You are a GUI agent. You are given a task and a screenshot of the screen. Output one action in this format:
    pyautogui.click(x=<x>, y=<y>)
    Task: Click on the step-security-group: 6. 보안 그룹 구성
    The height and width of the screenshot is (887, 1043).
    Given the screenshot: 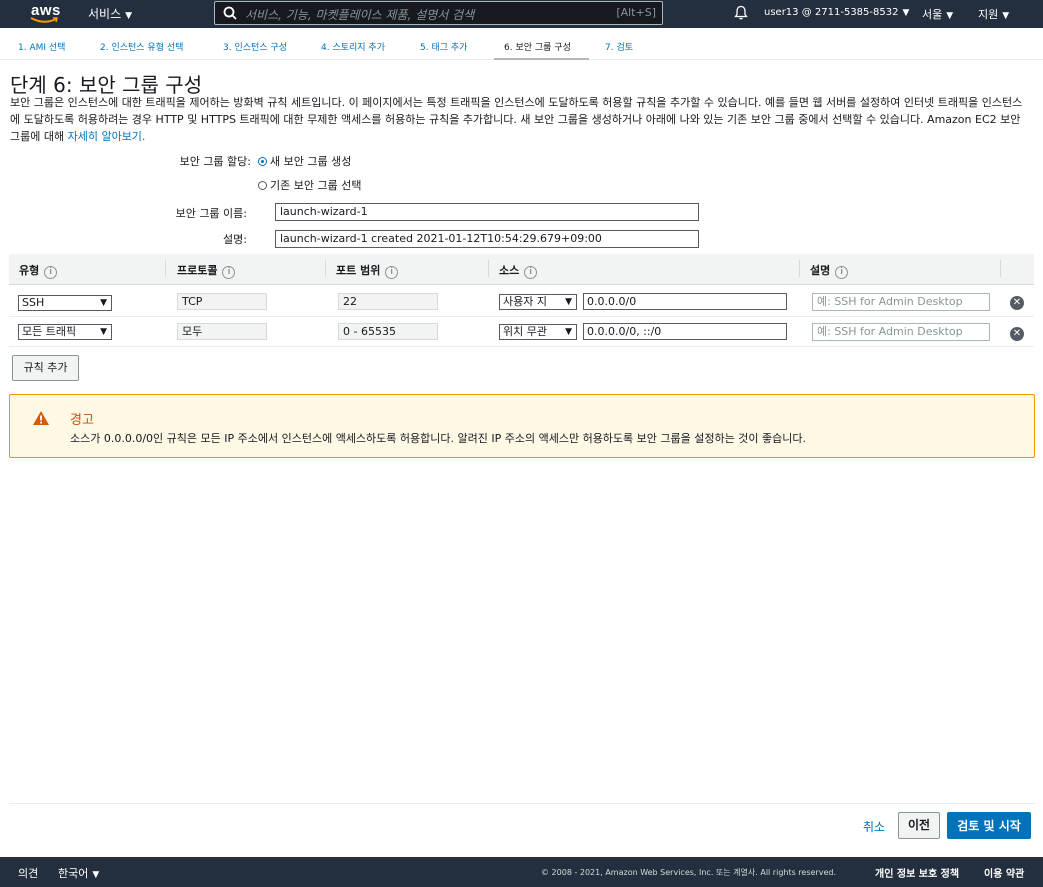 What is the action you would take?
    pyautogui.click(x=537, y=46)
    